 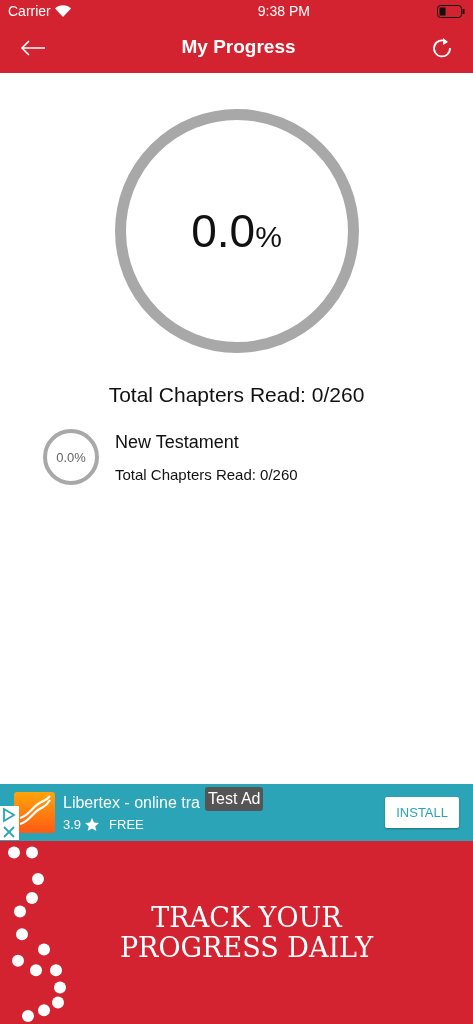 What do you see at coordinates (206, 474) in the screenshot?
I see `chapters-read-label: Total Chapters Read: 0/260` at bounding box center [206, 474].